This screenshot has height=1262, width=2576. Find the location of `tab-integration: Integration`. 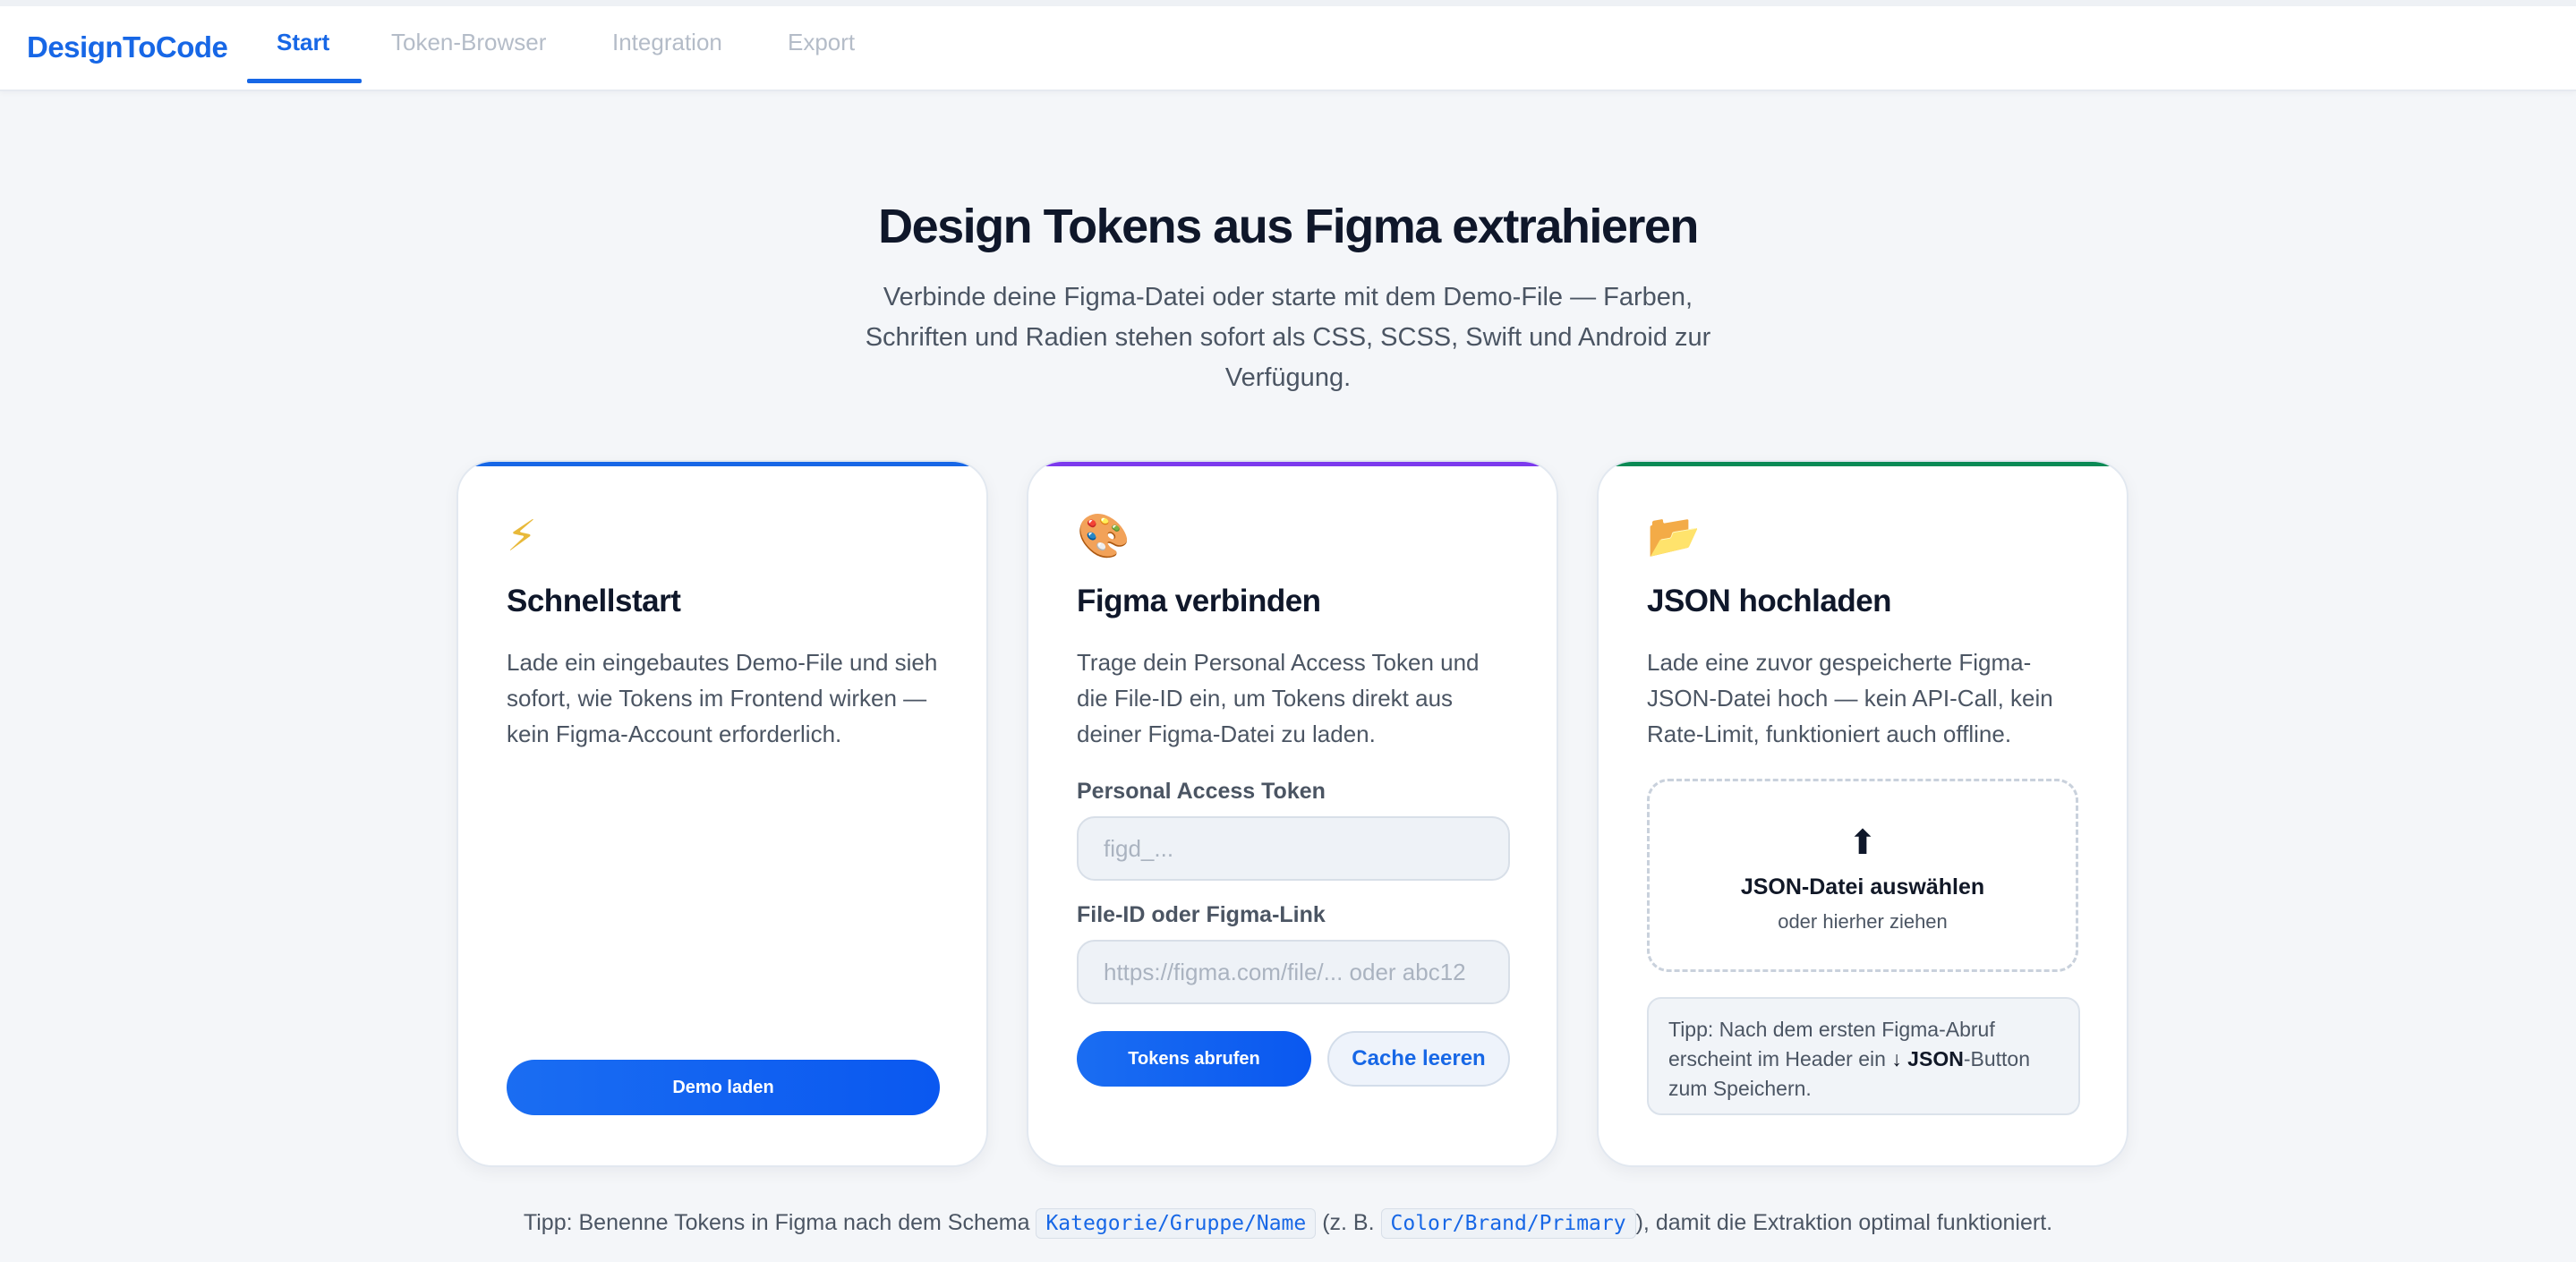

tab-integration: Integration is located at coordinates (667, 42).